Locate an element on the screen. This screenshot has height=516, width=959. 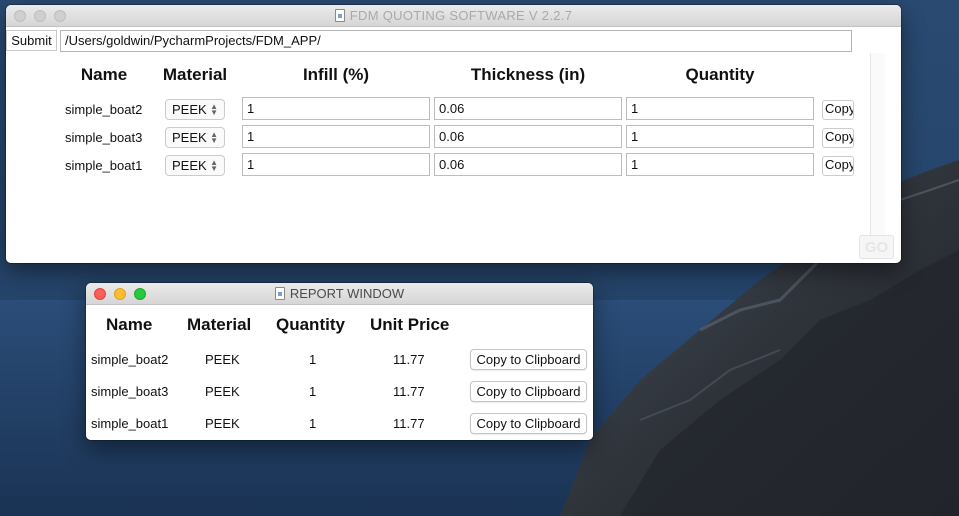
header-name: Name is located at coordinates (104, 74).